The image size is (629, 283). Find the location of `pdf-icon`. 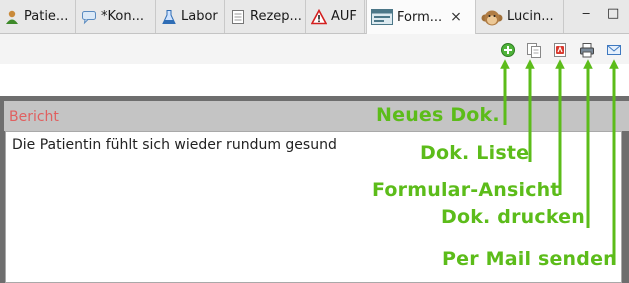

pdf-icon is located at coordinates (560, 50).